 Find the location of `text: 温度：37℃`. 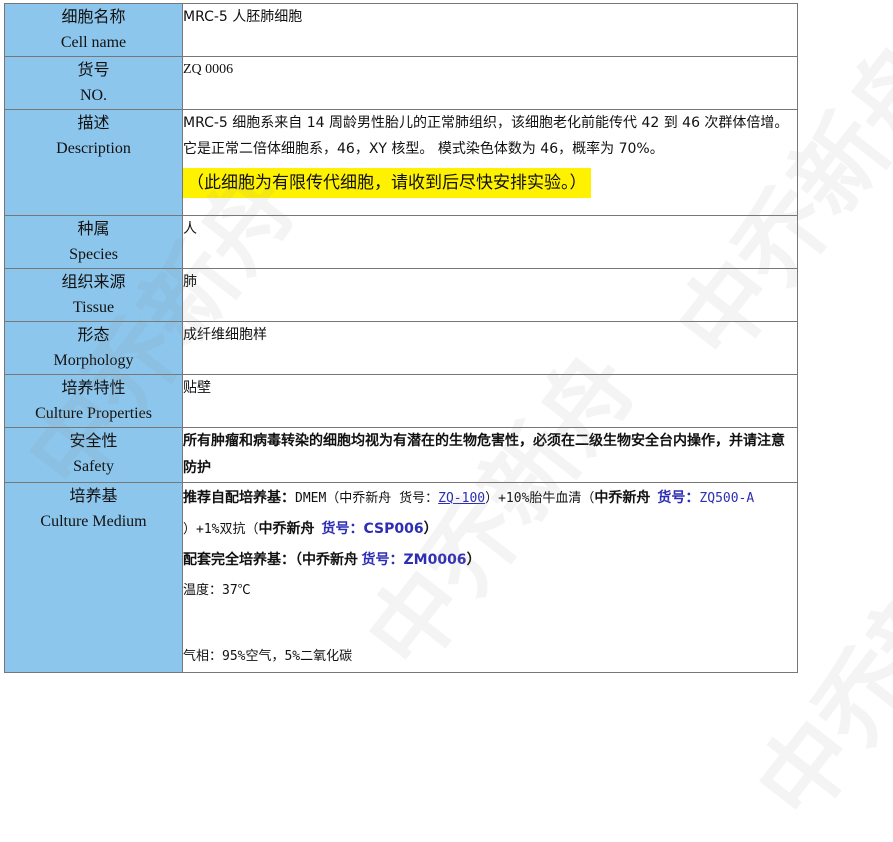

text: 温度：37℃ is located at coordinates (217, 590).